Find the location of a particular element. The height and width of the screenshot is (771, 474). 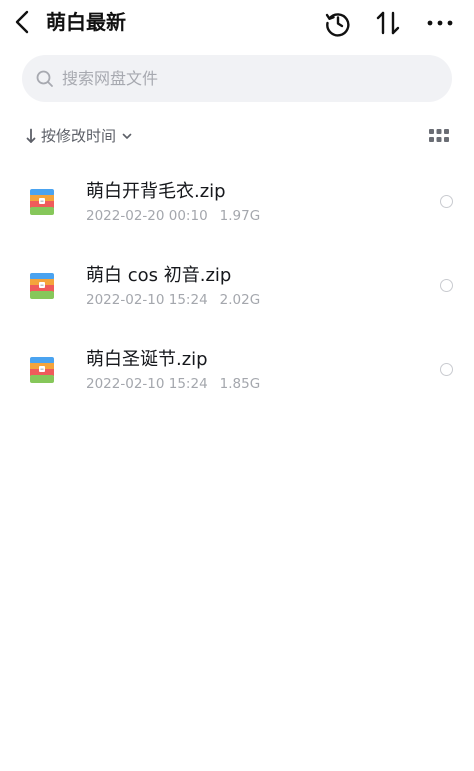

file-size: 1.97G is located at coordinates (240, 216).